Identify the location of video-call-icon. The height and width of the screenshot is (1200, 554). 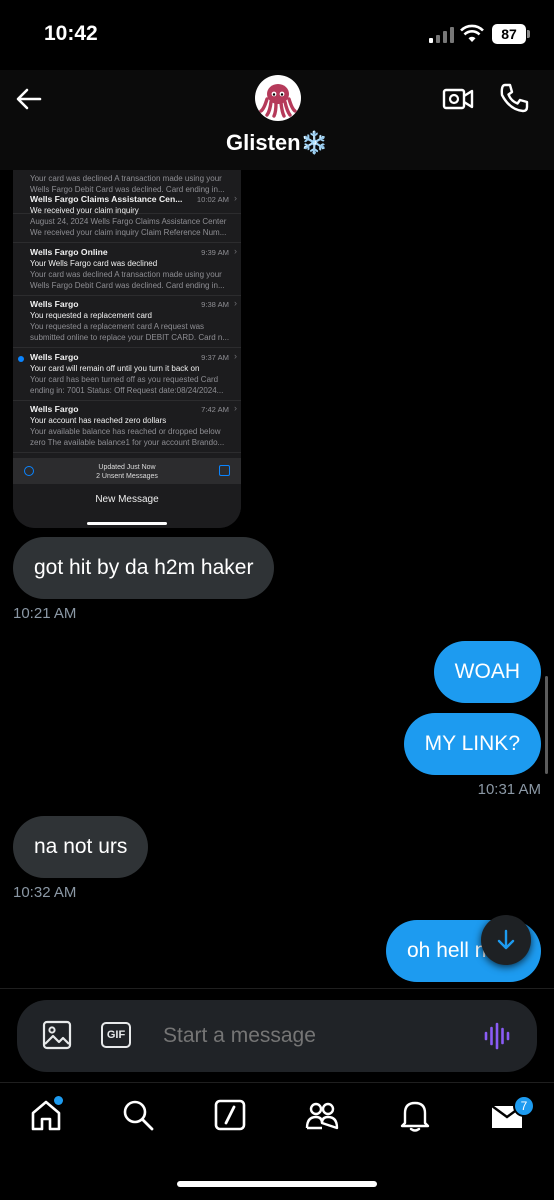
(458, 99).